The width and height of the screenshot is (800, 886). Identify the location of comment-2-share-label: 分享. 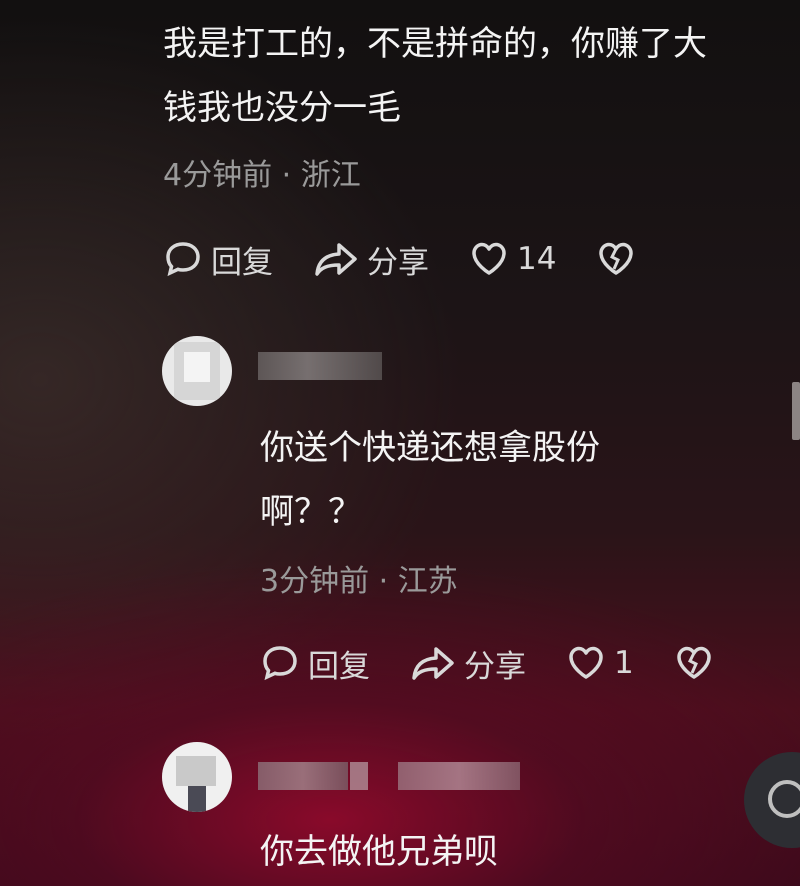
(495, 666).